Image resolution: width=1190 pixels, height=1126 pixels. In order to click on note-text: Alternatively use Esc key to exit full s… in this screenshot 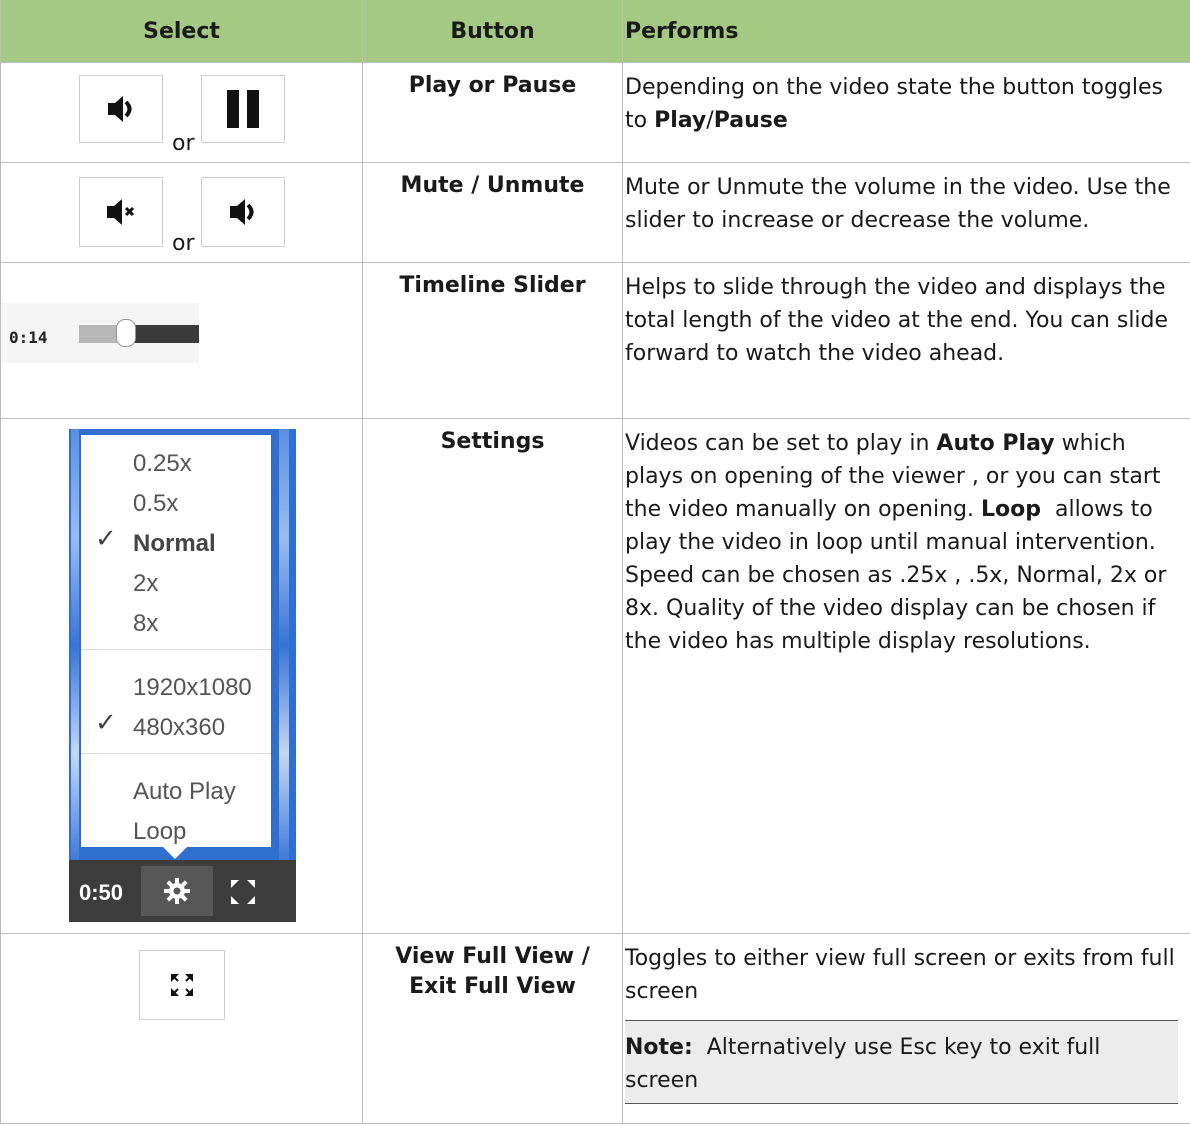, I will do `click(866, 1064)`.